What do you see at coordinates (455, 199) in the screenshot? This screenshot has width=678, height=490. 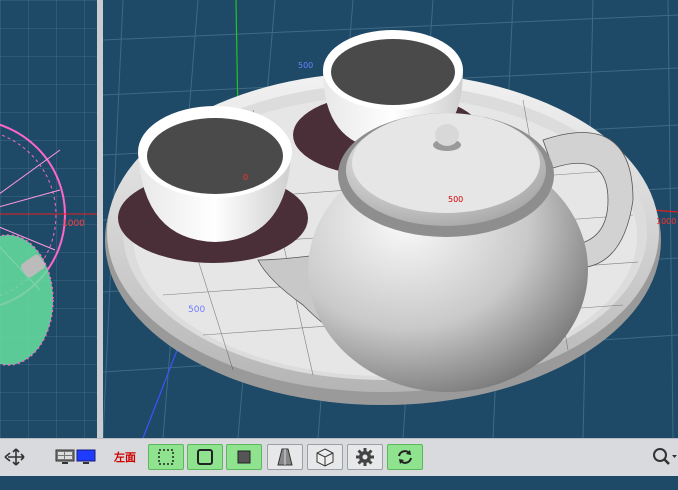 I see `tick-label-y-500: 500` at bounding box center [455, 199].